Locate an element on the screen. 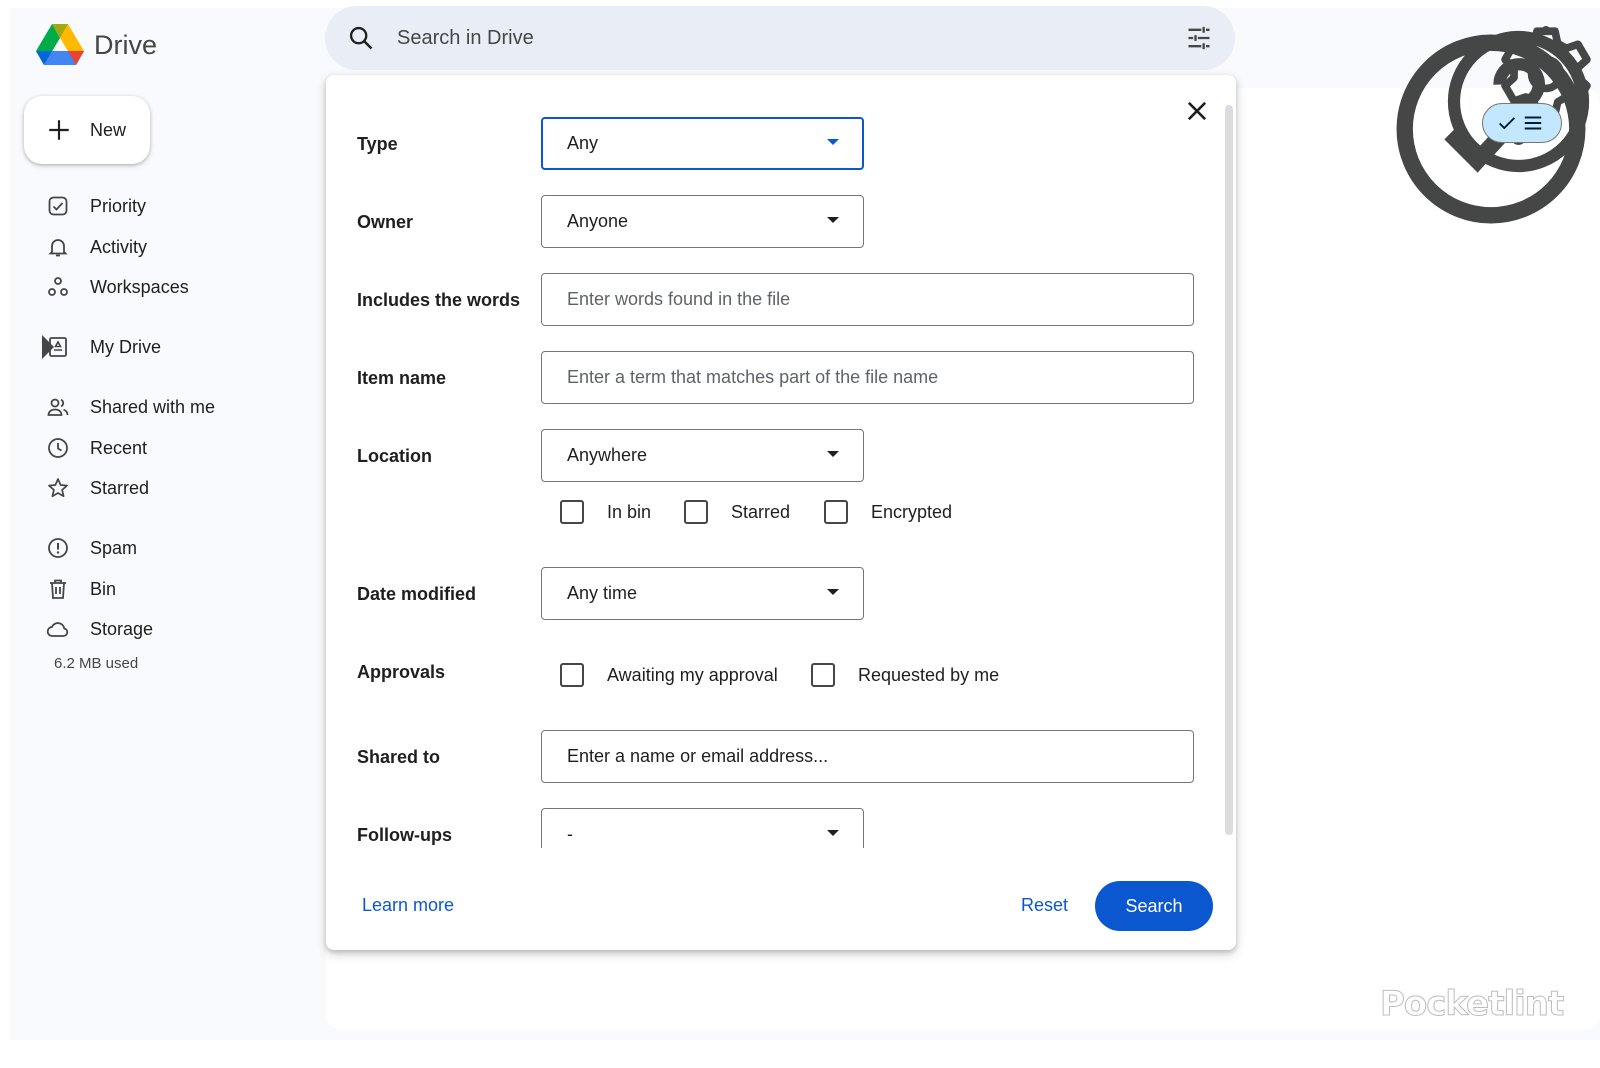 The height and width of the screenshot is (1068, 1600). sidebar-item-label: Shared with me is located at coordinates (153, 406).